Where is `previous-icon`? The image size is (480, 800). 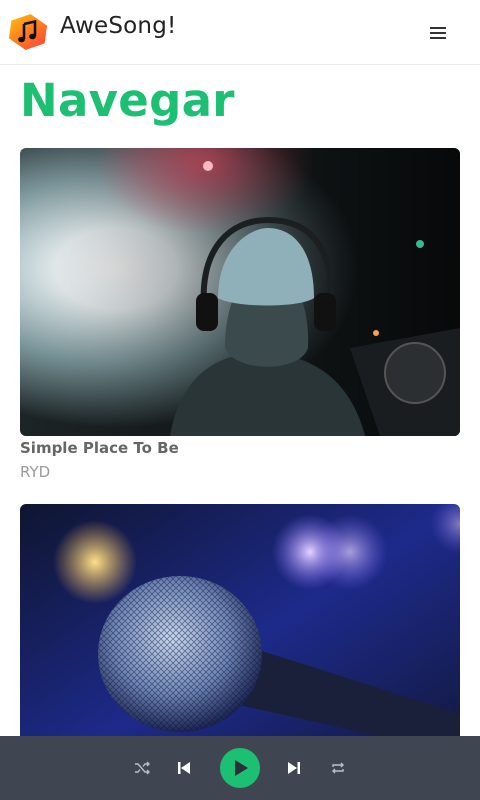 previous-icon is located at coordinates (184, 768).